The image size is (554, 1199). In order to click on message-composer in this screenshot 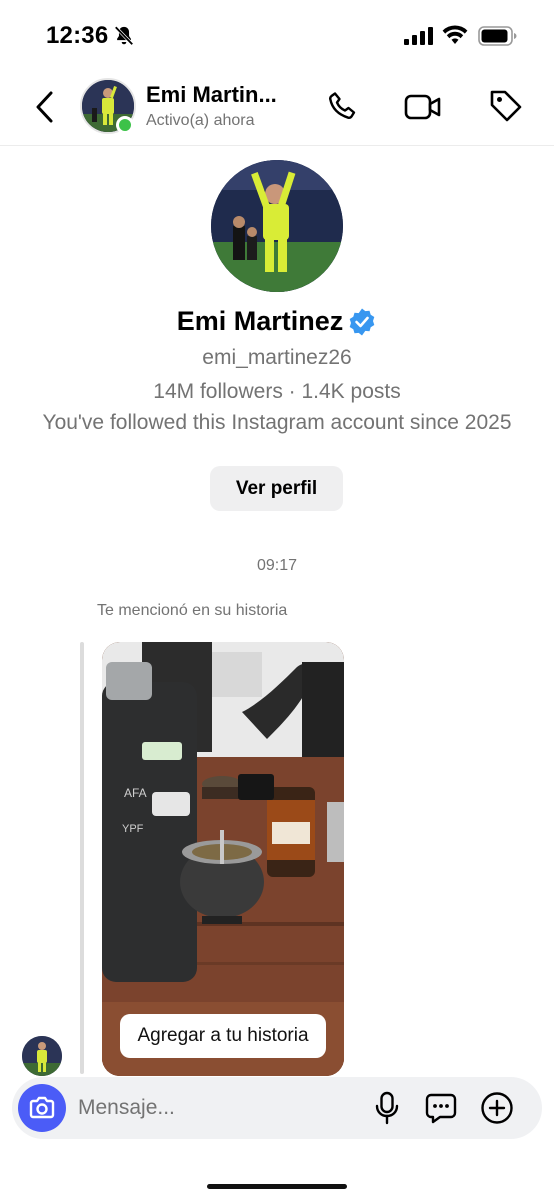, I will do `click(277, 1108)`.